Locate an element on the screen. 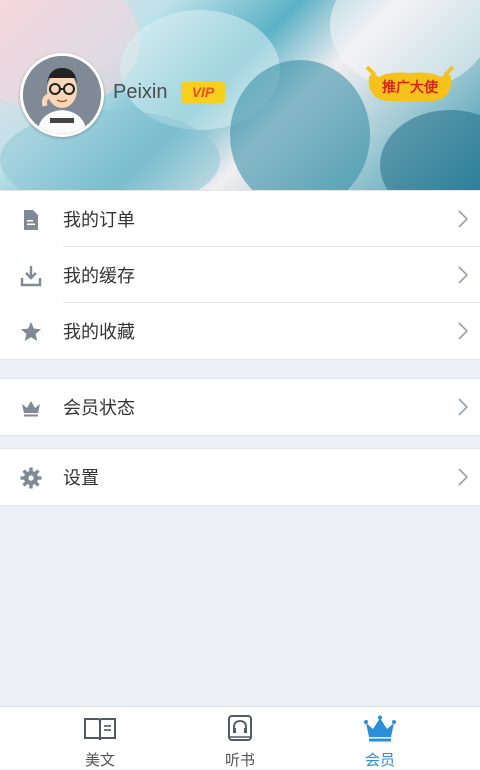 The width and height of the screenshot is (480, 770). avatar is located at coordinates (62, 95).